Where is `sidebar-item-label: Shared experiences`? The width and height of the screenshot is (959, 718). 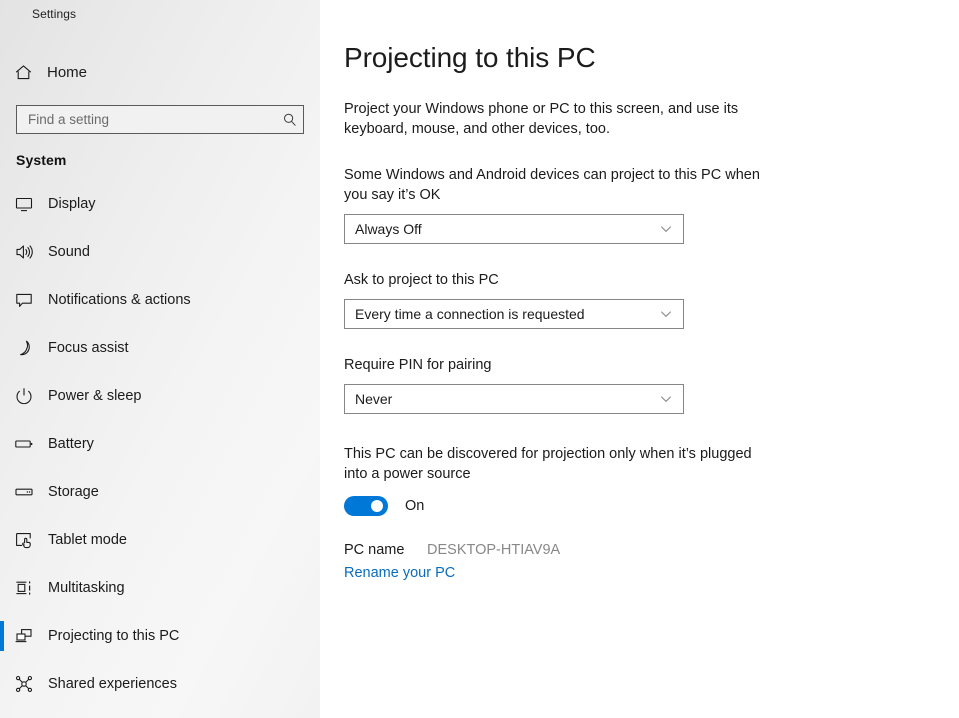
sidebar-item-label: Shared experiences is located at coordinates (112, 684).